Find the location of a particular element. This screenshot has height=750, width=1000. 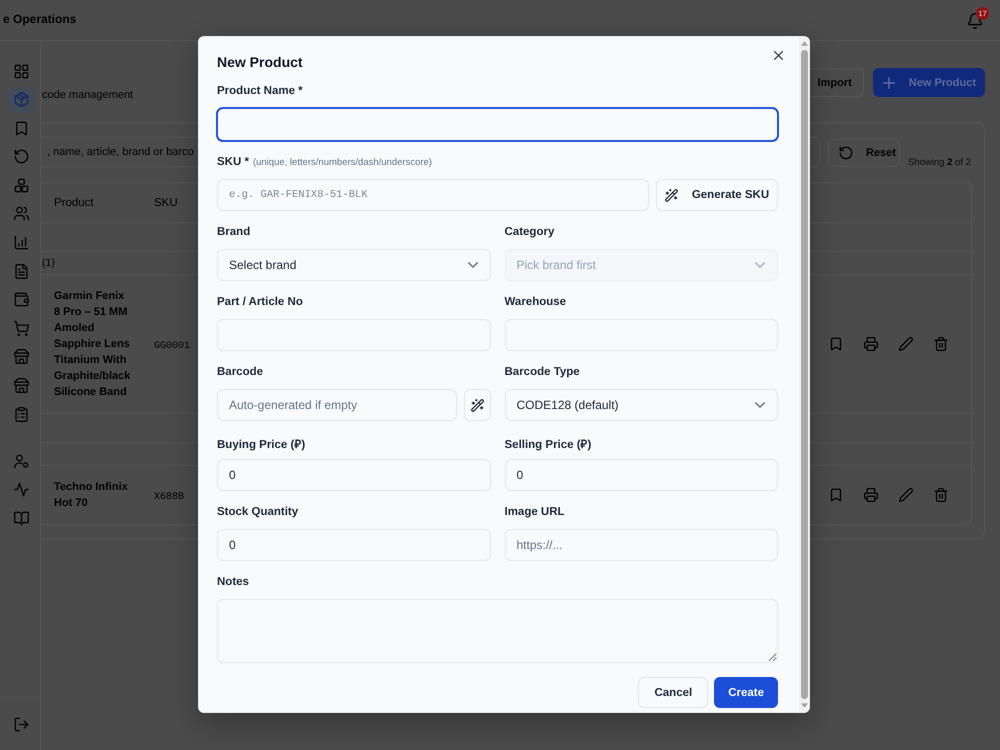

dropdown-field: Select brand is located at coordinates (353, 265).